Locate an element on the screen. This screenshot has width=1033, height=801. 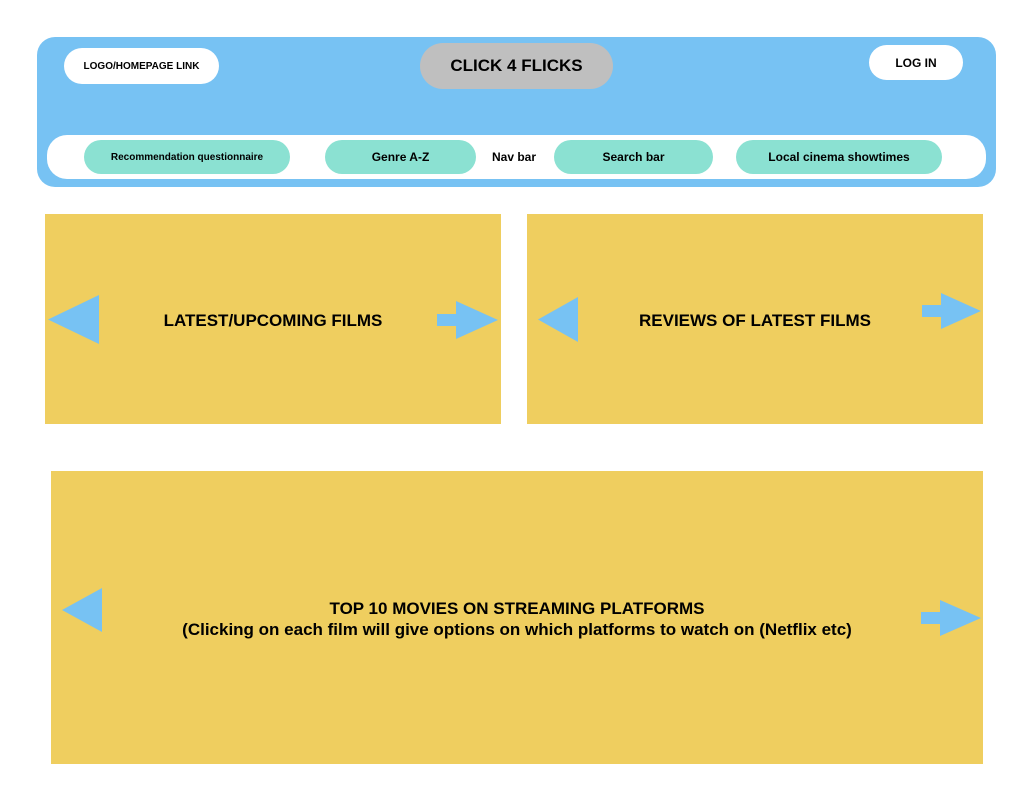
reviews-title: REVIEWS OF LATEST FILMS is located at coordinates (754, 320).